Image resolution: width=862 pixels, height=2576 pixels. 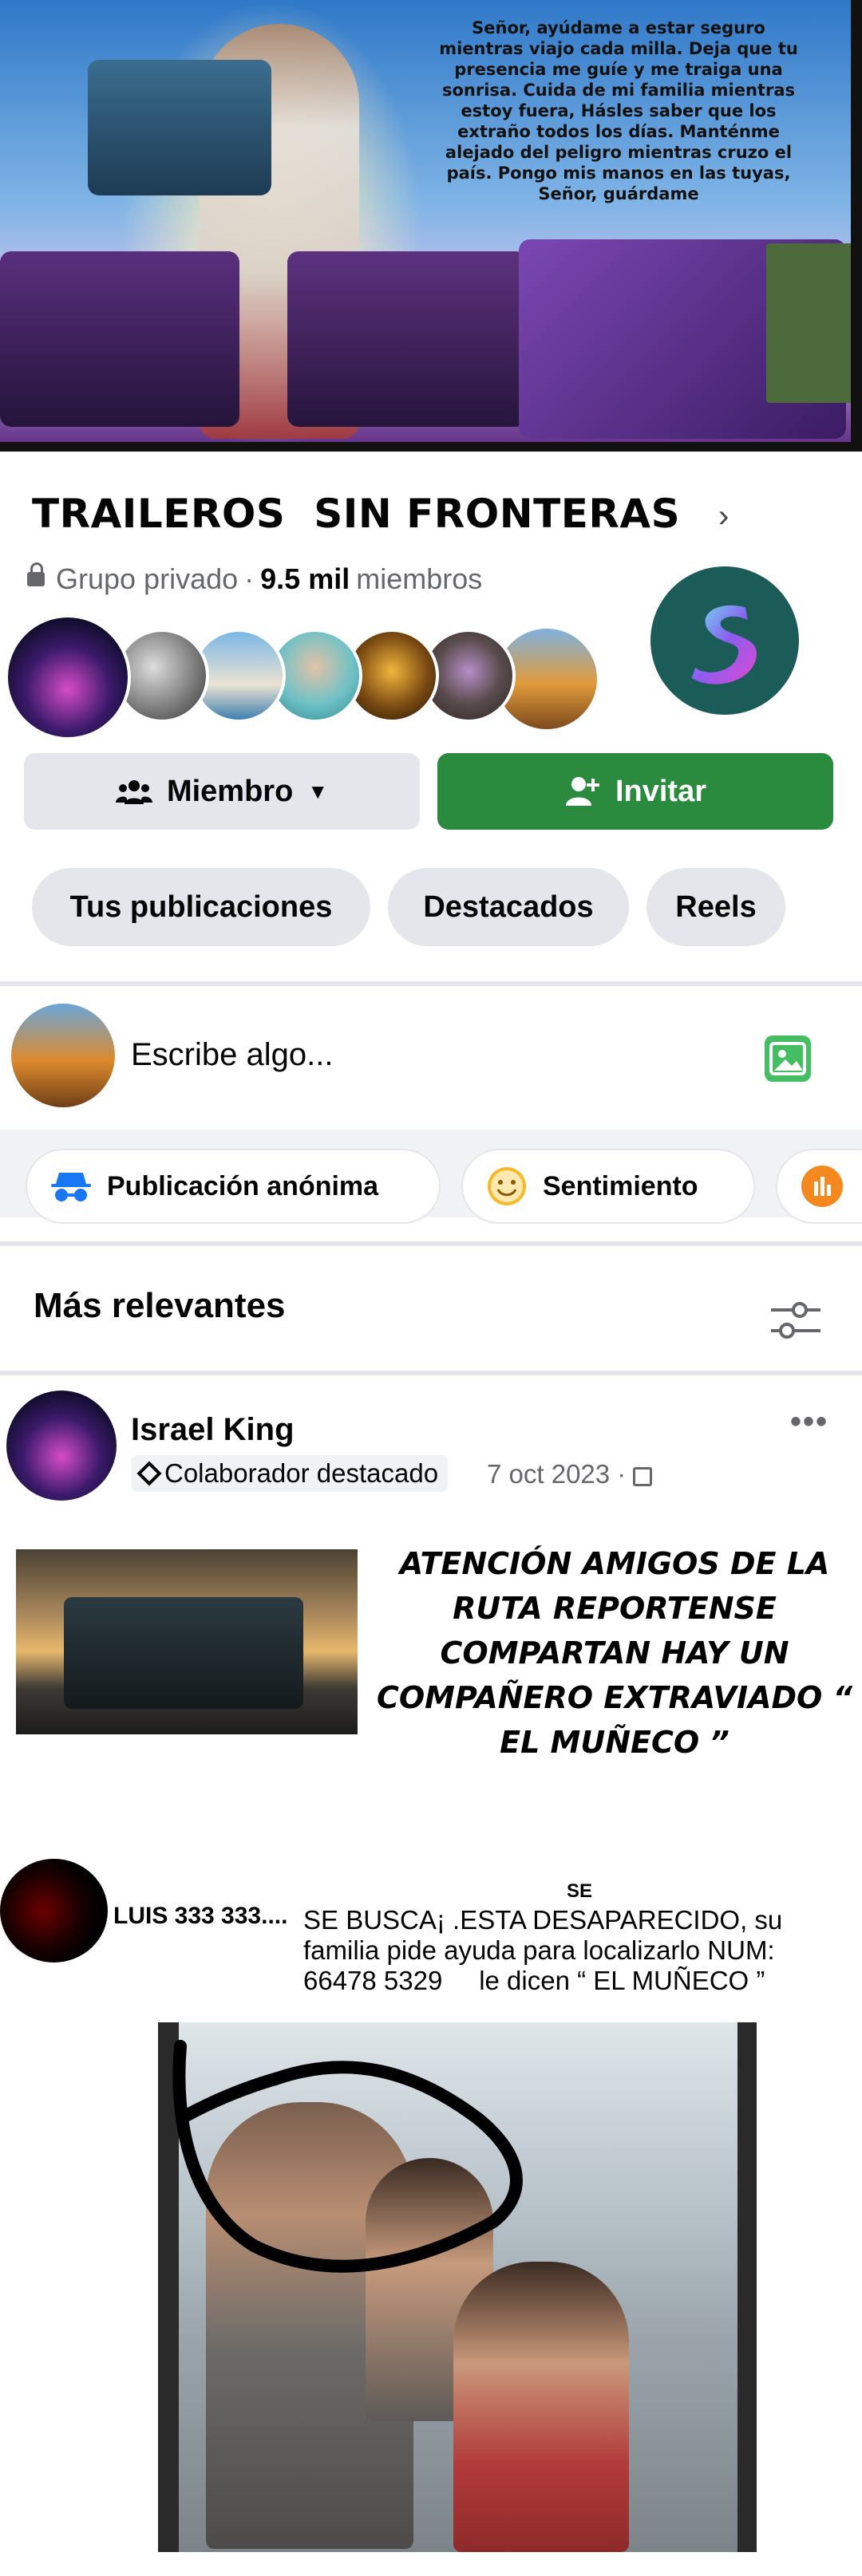 What do you see at coordinates (856, 226) in the screenshot?
I see `cover-edge` at bounding box center [856, 226].